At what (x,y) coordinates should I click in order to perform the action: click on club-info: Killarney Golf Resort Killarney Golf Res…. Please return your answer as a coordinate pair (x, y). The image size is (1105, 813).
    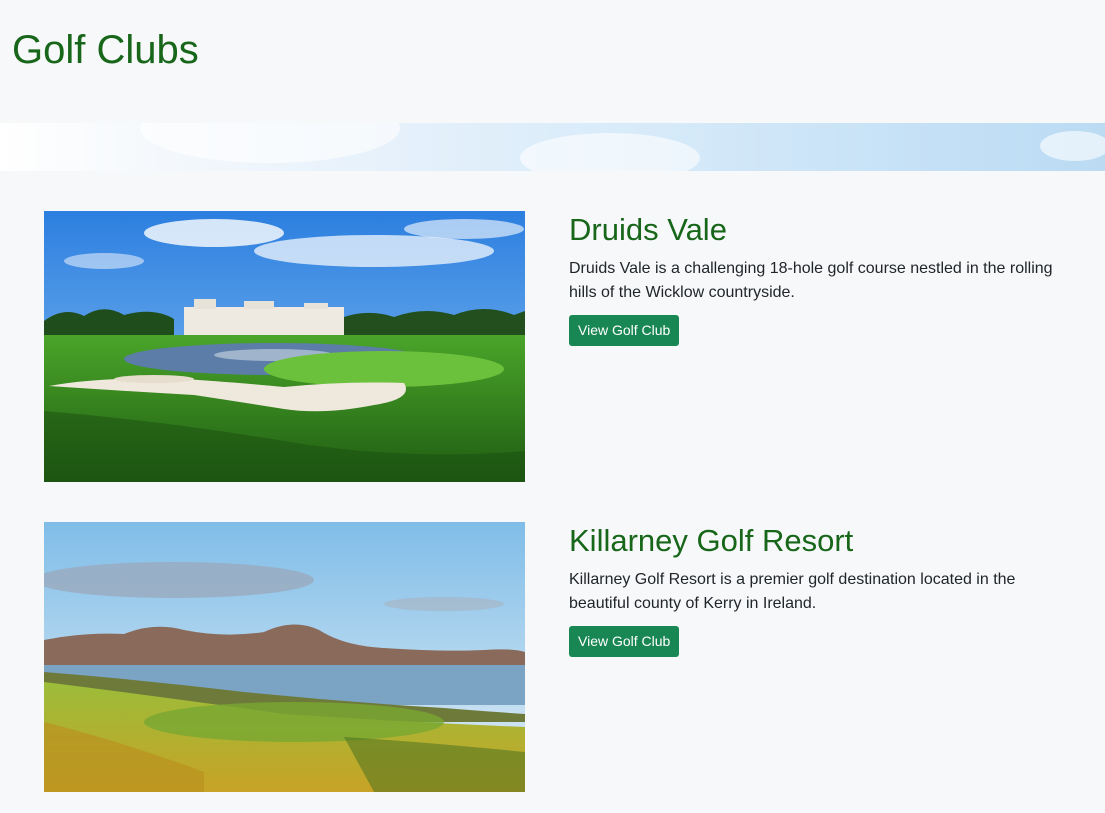
    Looking at the image, I should click on (824, 589).